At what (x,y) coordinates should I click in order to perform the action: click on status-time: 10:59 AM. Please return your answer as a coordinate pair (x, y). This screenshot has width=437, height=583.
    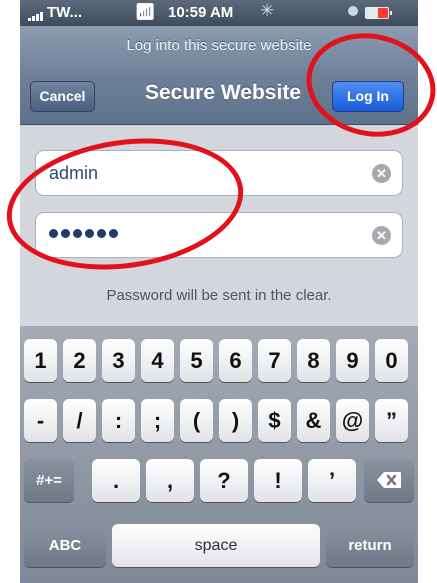
    Looking at the image, I should click on (201, 12).